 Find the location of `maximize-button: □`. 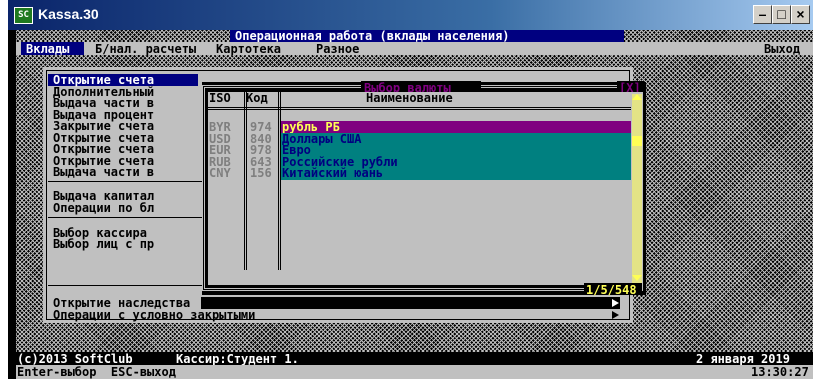

maximize-button: □ is located at coordinates (781, 14).